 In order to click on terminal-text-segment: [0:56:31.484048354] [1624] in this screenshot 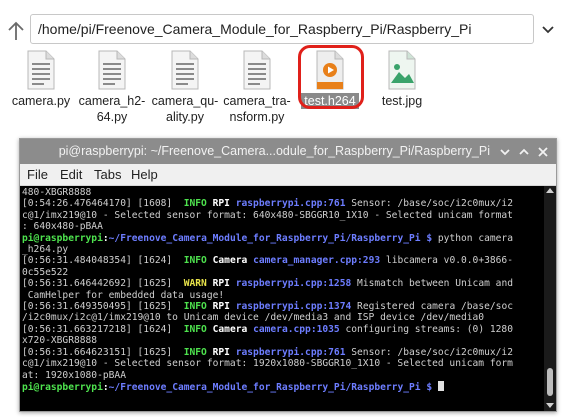, I will do `click(103, 261)`.